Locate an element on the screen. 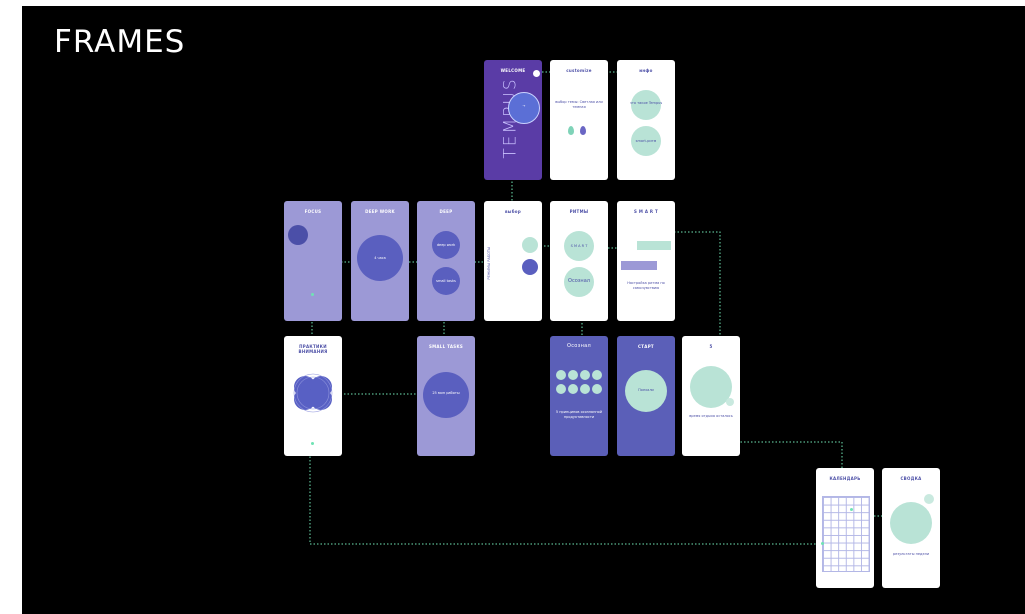 Image resolution: width=1025 pixels, height=614 pixels. screen-info: инфо что такое Tempus smart-ритм is located at coordinates (646, 120).